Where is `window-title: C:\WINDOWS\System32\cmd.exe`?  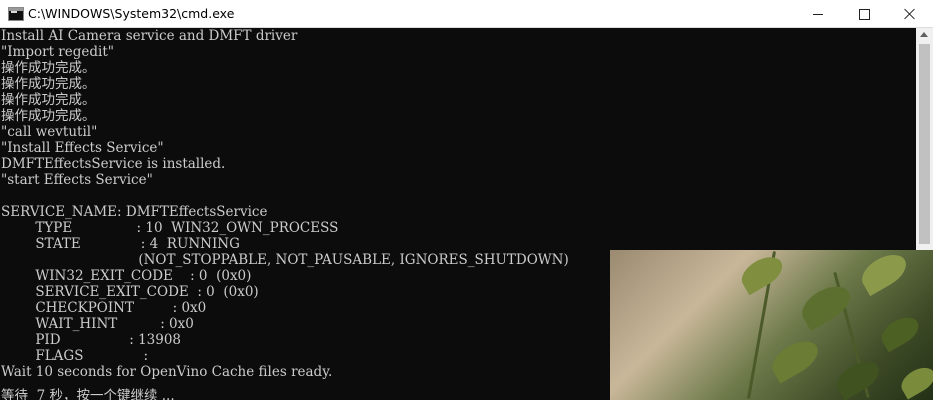
window-title: C:\WINDOWS\System32\cmd.exe is located at coordinates (131, 13).